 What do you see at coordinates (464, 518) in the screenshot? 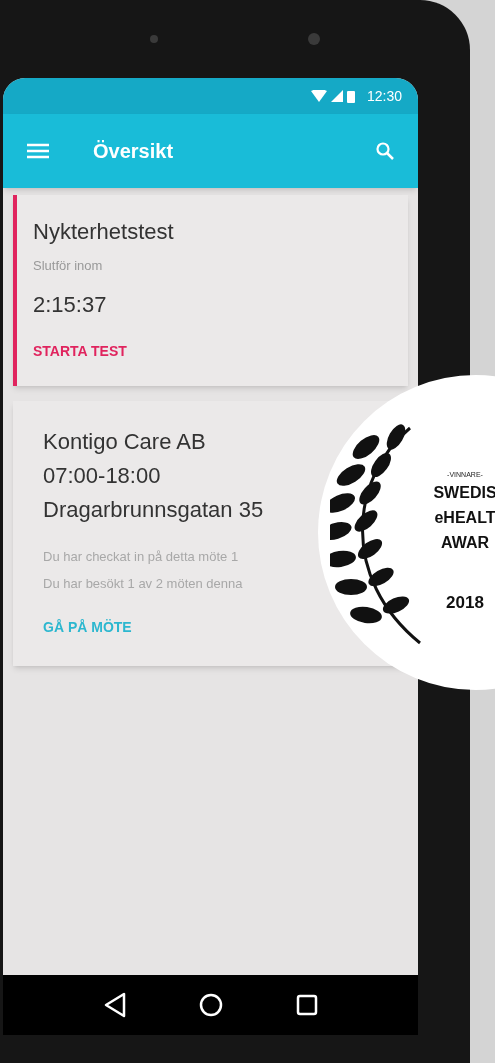
I see `badge-title-line: eHEALT` at bounding box center [464, 518].